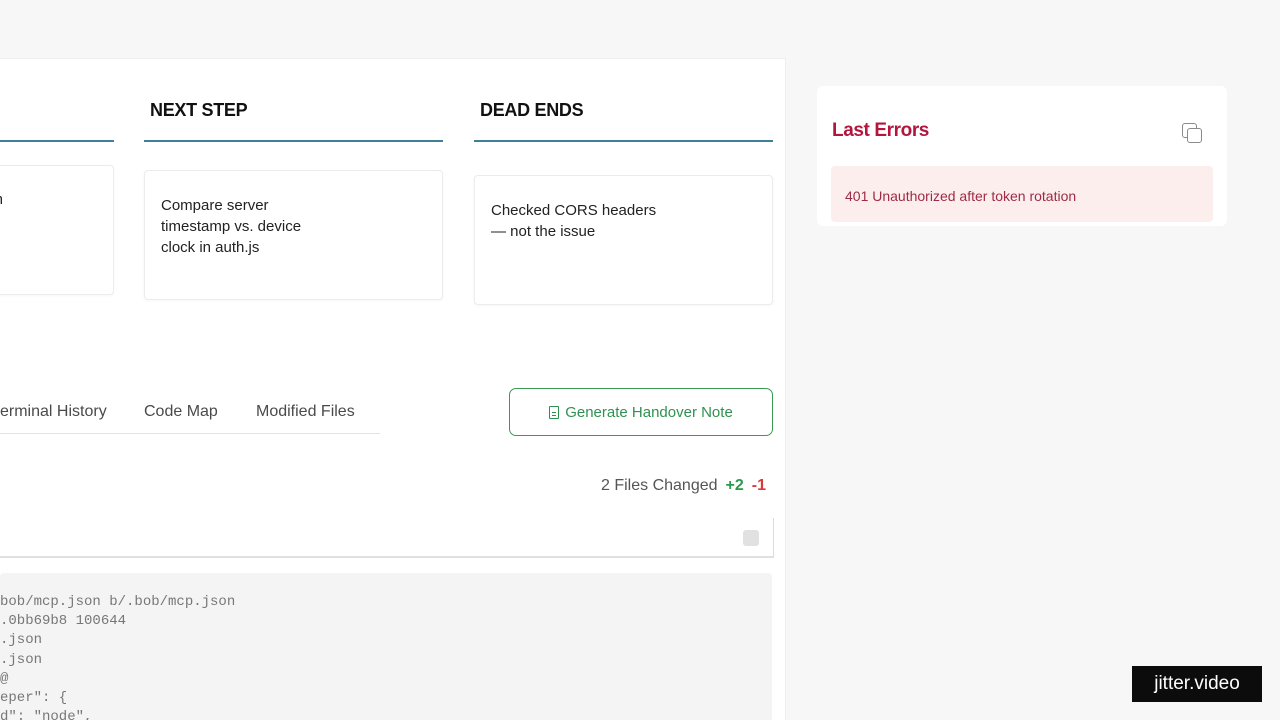 Image resolution: width=1280 pixels, height=720 pixels. Describe the element at coordinates (880, 130) in the screenshot. I see `last-errors-title: Last Errors` at that location.